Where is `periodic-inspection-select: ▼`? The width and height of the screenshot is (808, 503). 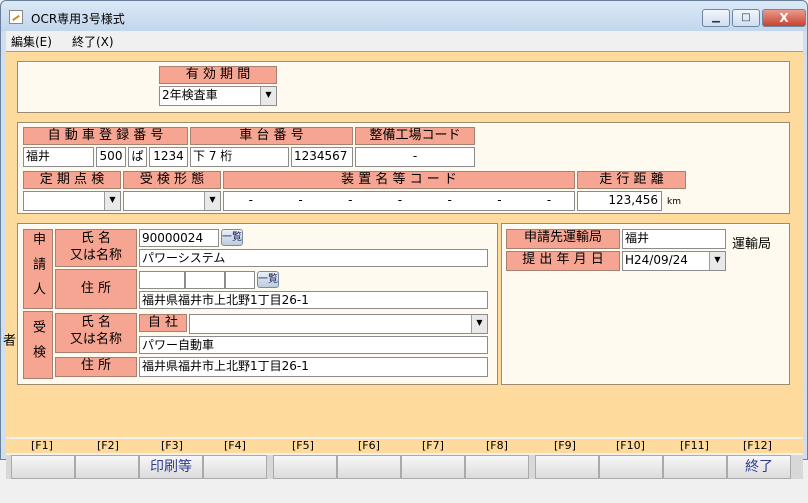 periodic-inspection-select: ▼ is located at coordinates (72, 201).